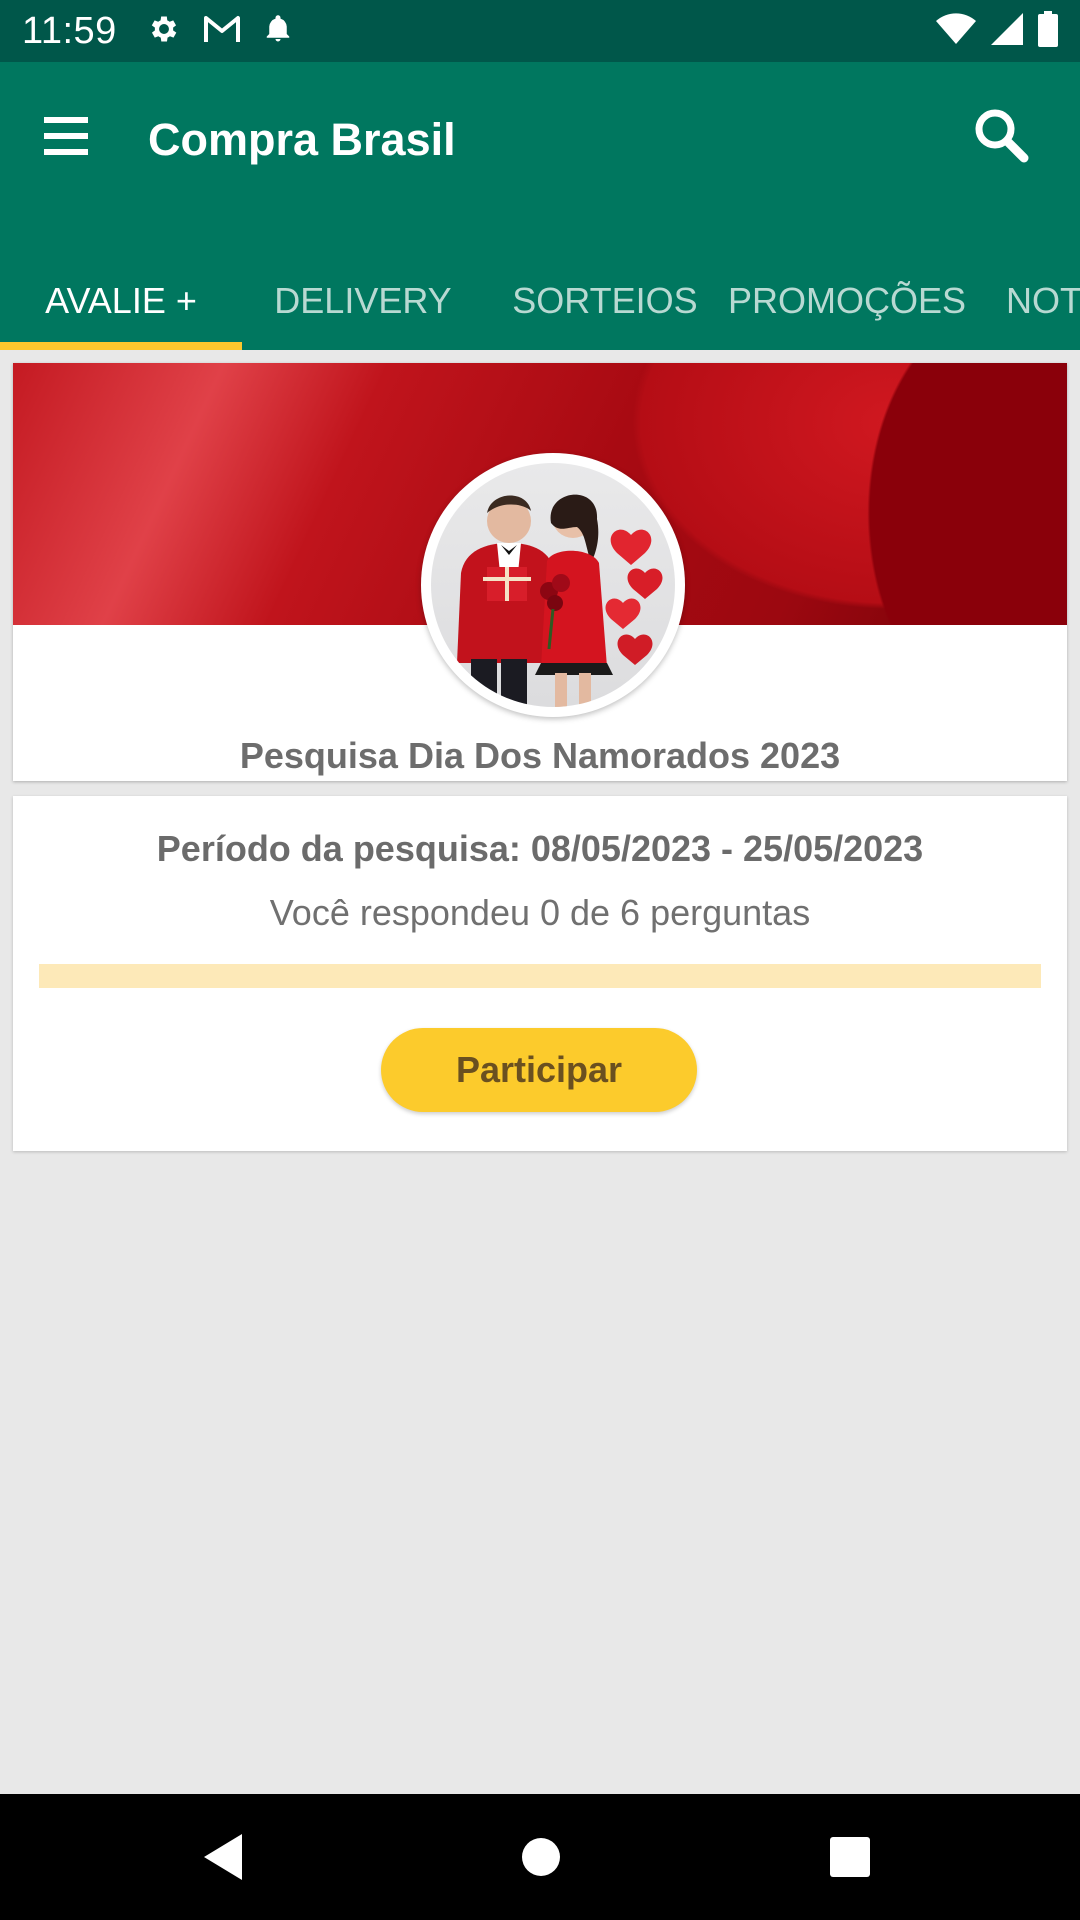  What do you see at coordinates (540, 755) in the screenshot?
I see `survey-title: Pesquisa Dia Dos Namorados 2023` at bounding box center [540, 755].